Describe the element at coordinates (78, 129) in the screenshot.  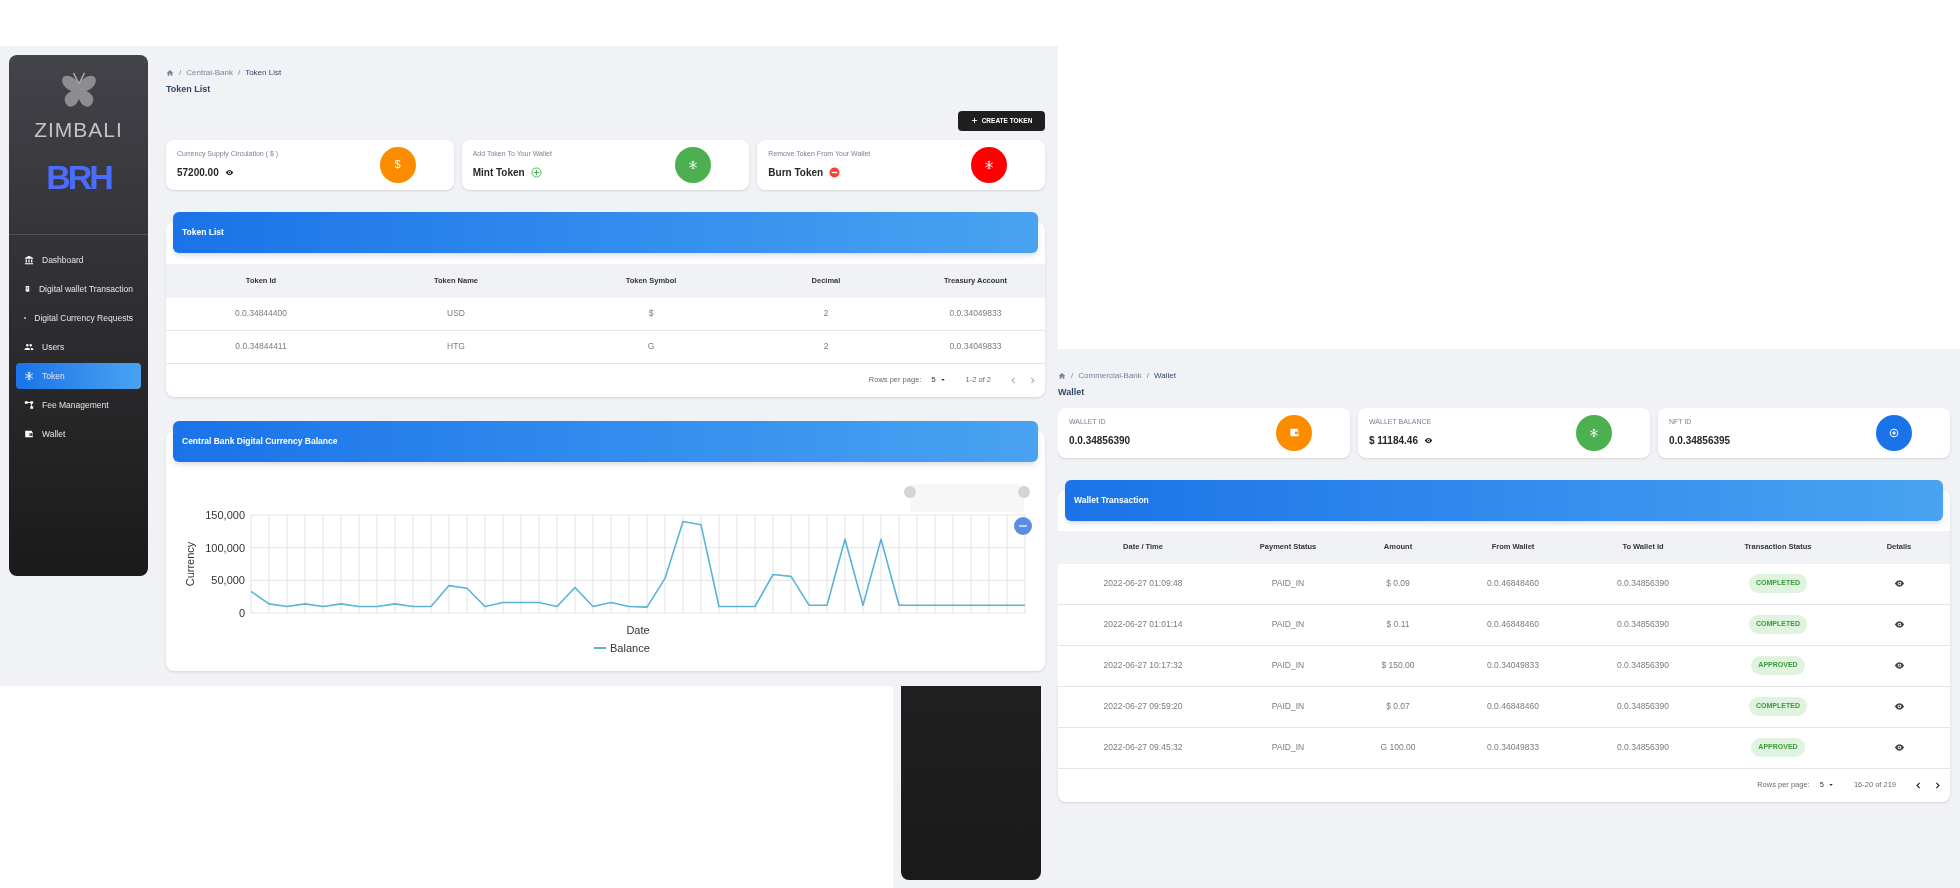
I see `brand-logo-text: ZIMBALI` at that location.